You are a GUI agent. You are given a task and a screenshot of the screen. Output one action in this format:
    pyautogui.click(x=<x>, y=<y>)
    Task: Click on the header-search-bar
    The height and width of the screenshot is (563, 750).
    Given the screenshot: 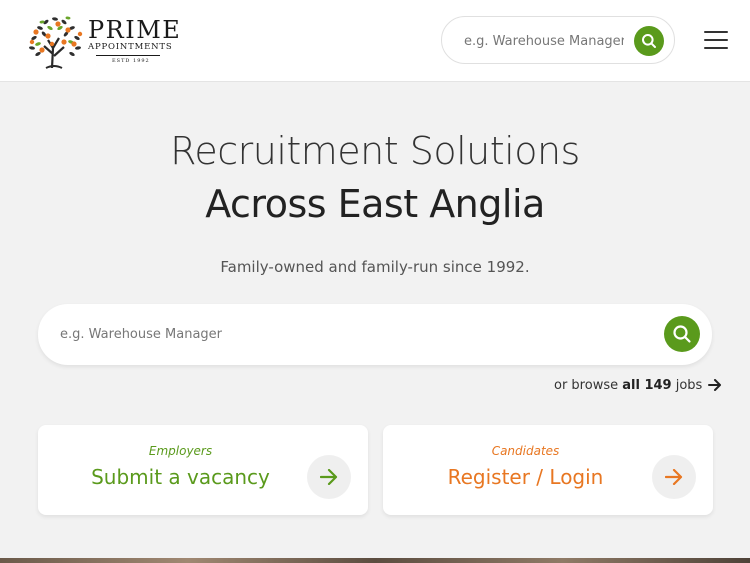 What is the action you would take?
    pyautogui.click(x=558, y=40)
    